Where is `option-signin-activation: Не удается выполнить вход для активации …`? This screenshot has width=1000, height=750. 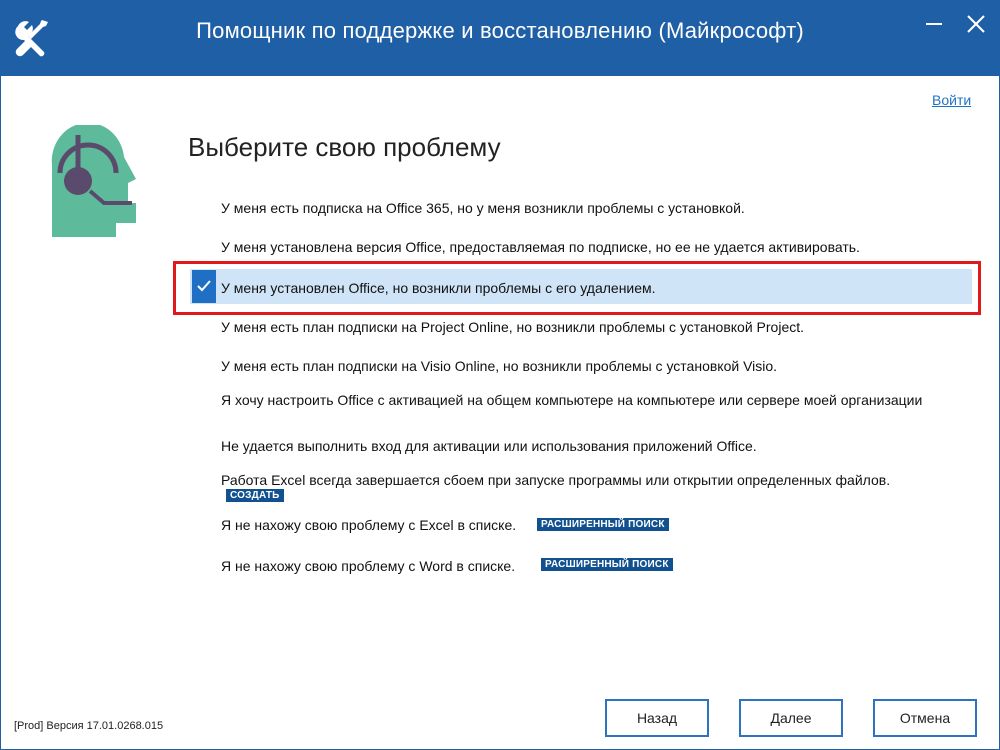
option-signin-activation: Не удается выполнить вход для активации … is located at coordinates (489, 446).